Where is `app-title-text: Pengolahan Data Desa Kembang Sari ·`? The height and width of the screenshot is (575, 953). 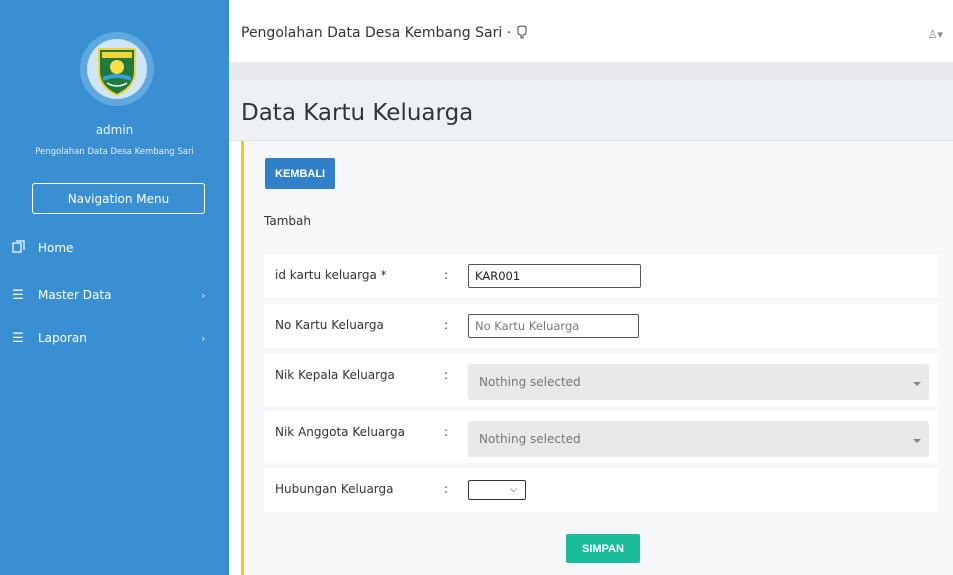 app-title-text: Pengolahan Data Desa Kembang Sari · is located at coordinates (378, 33).